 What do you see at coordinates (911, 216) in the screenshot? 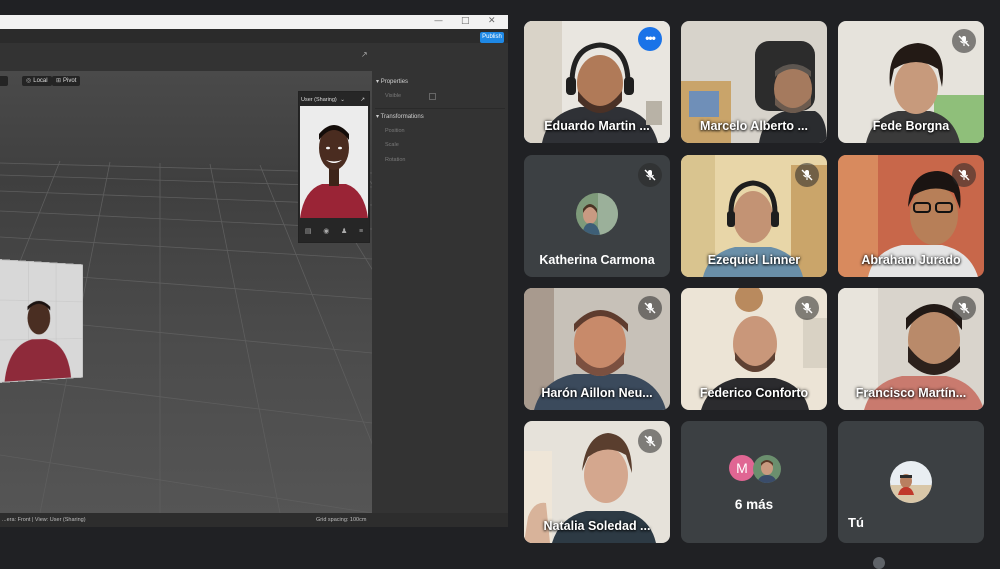
I see `participant-tile: Abraham Jurado` at bounding box center [911, 216].